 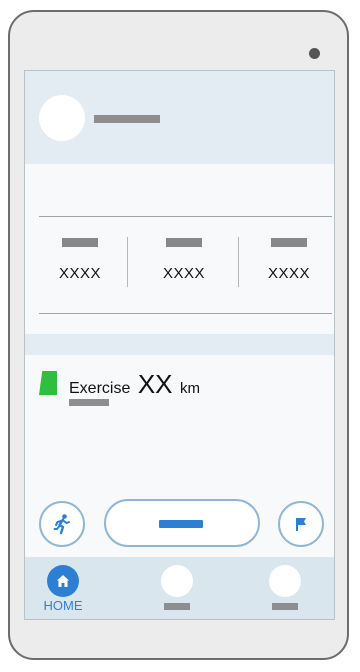 What do you see at coordinates (185, 216) in the screenshot?
I see `stats-top-divider` at bounding box center [185, 216].